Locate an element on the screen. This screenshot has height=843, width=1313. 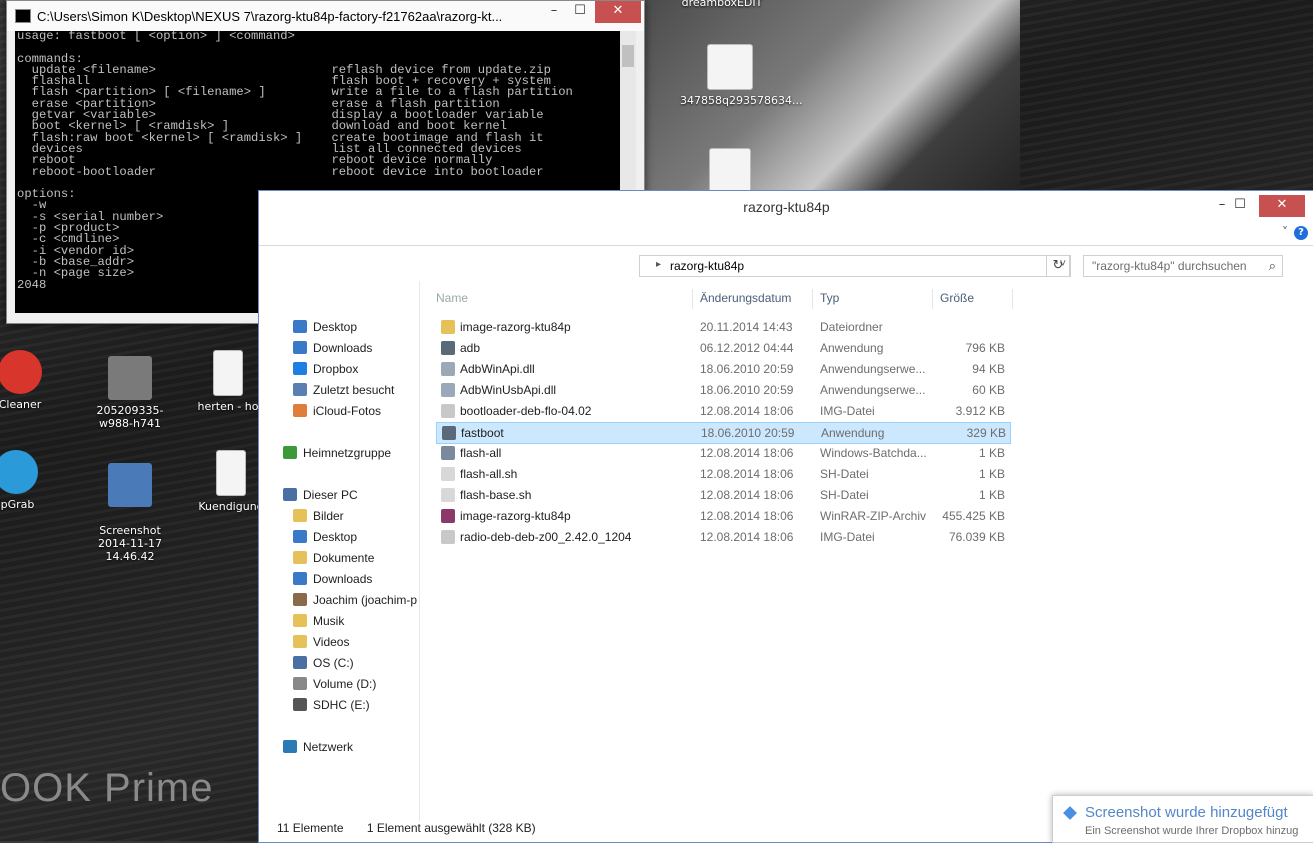
desktop-icon-herten: herten - ho is located at coordinates (228, 381).